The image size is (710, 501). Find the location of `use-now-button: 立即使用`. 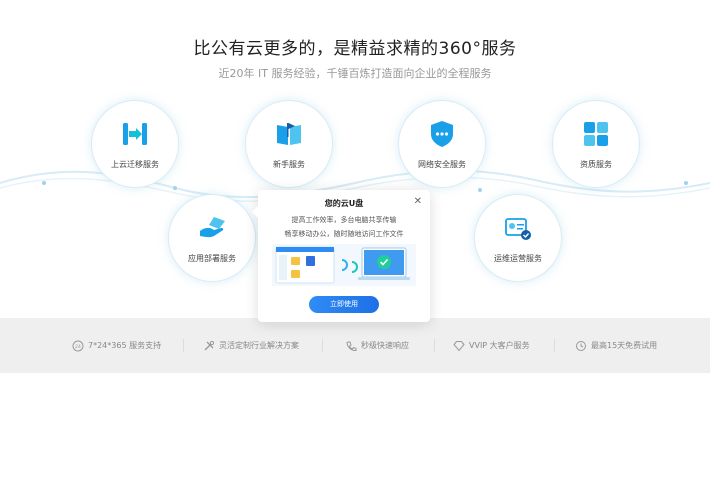

use-now-button: 立即使用 is located at coordinates (344, 304).